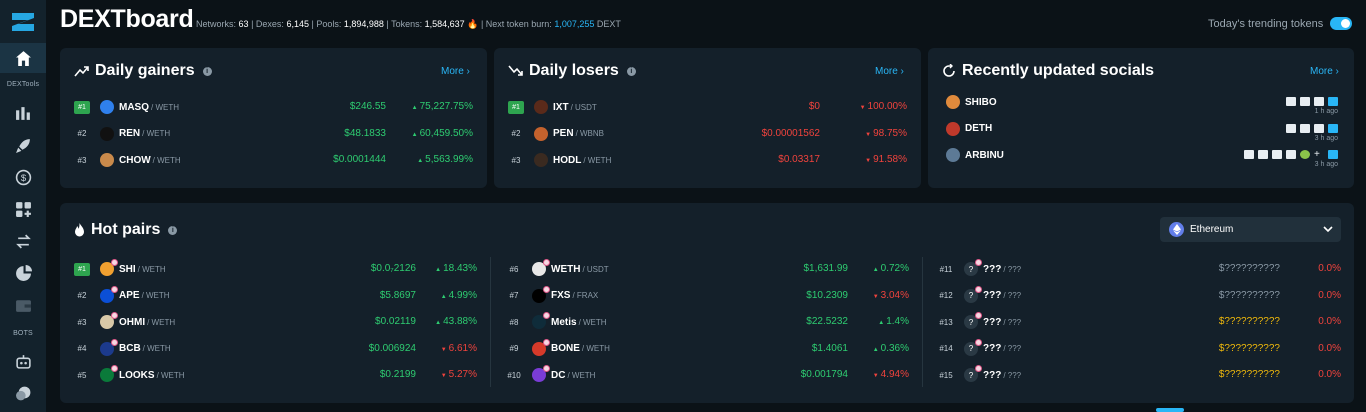 This screenshot has height=412, width=1366. What do you see at coordinates (23, 145) in the screenshot?
I see `rocket-icon` at bounding box center [23, 145].